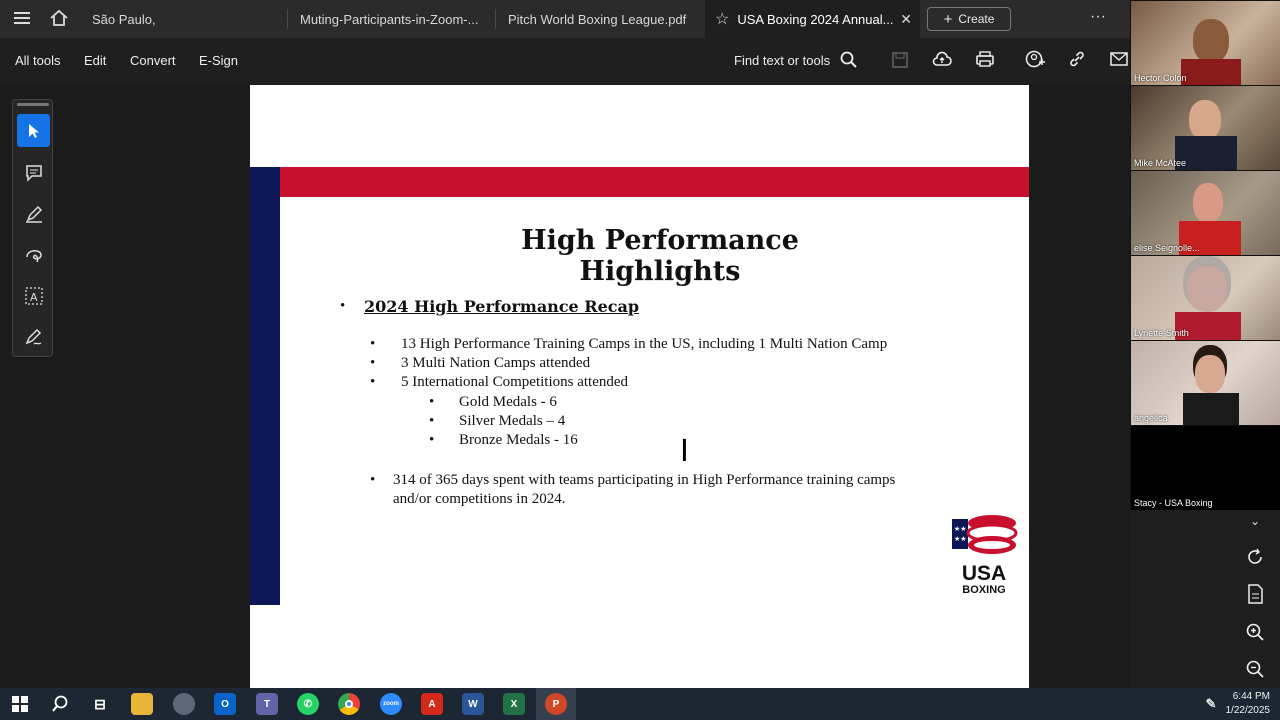  I want to click on create-label: Create, so click(976, 19).